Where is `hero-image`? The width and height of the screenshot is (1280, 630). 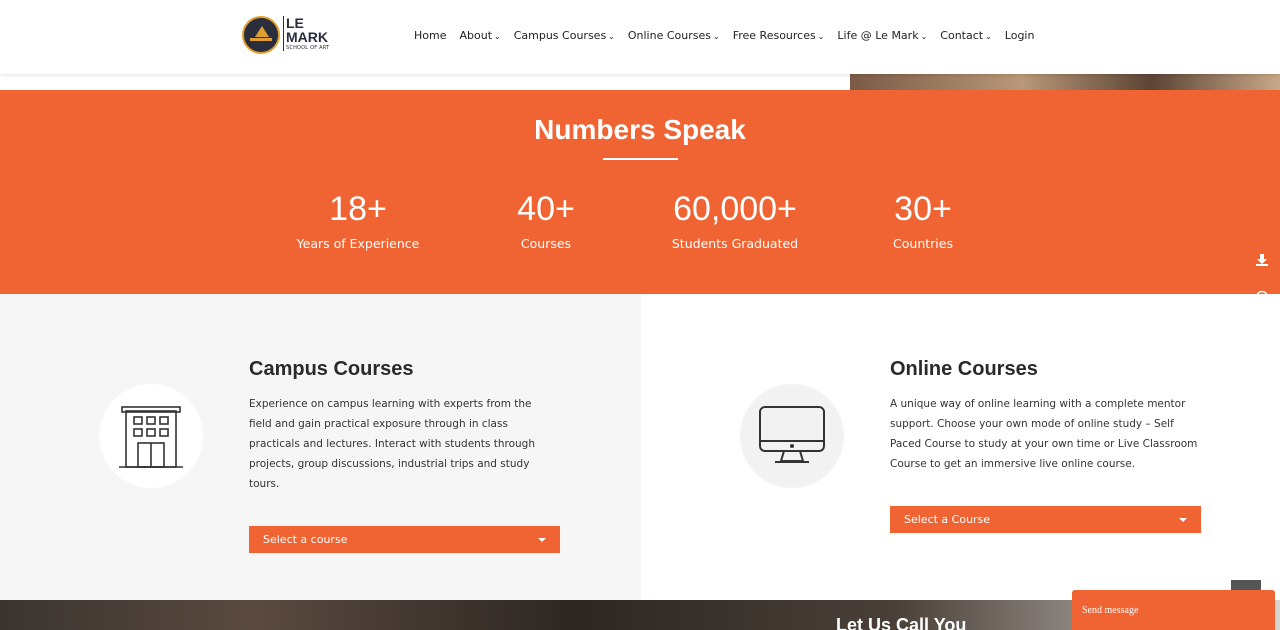
hero-image is located at coordinates (1065, 82).